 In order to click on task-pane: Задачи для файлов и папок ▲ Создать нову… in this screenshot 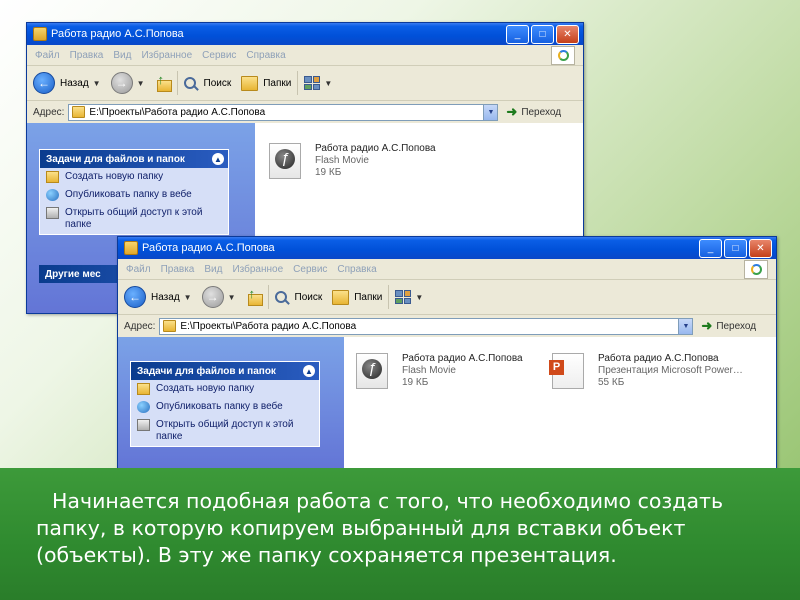, I will do `click(231, 403)`.